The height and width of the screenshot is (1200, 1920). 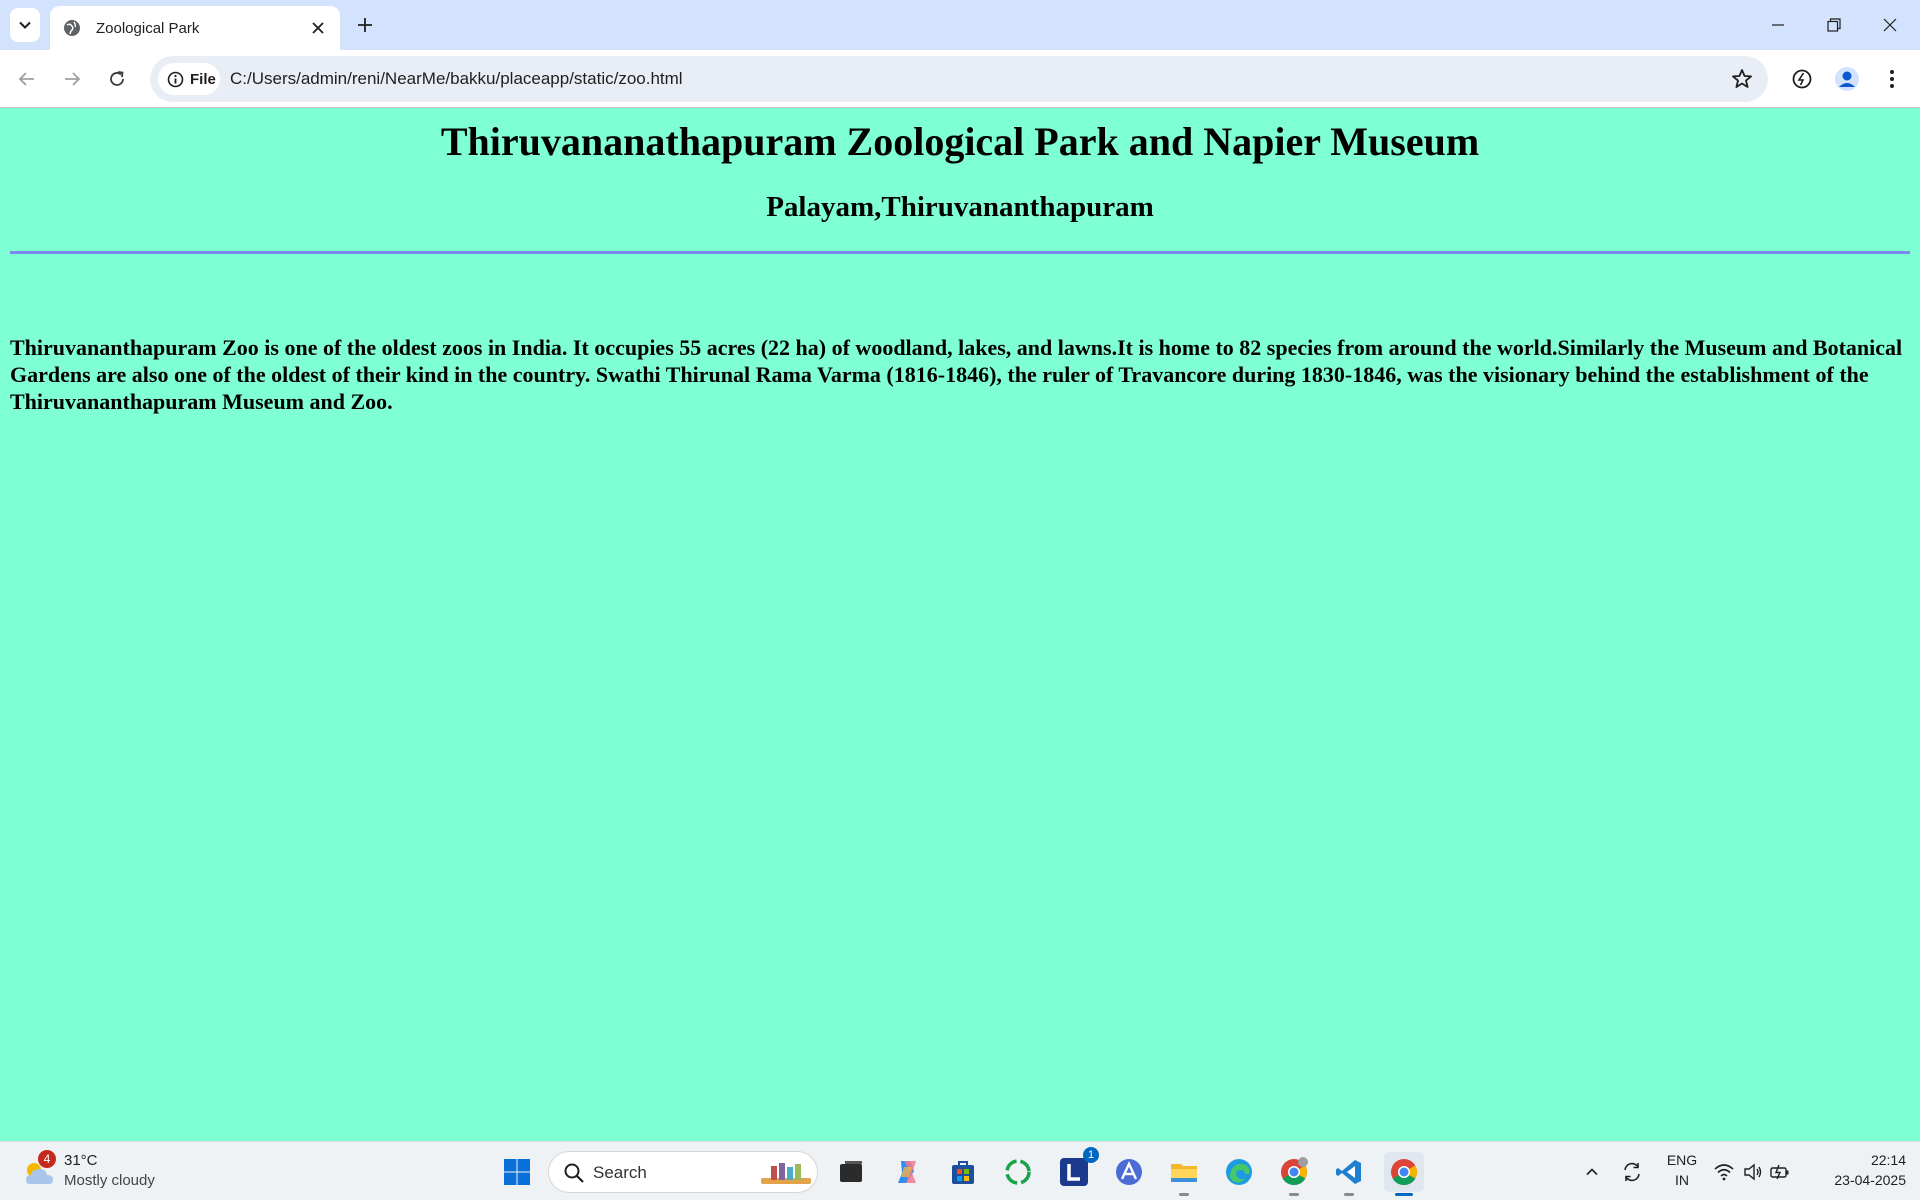 What do you see at coordinates (1724, 1172) in the screenshot?
I see `wifi-icon` at bounding box center [1724, 1172].